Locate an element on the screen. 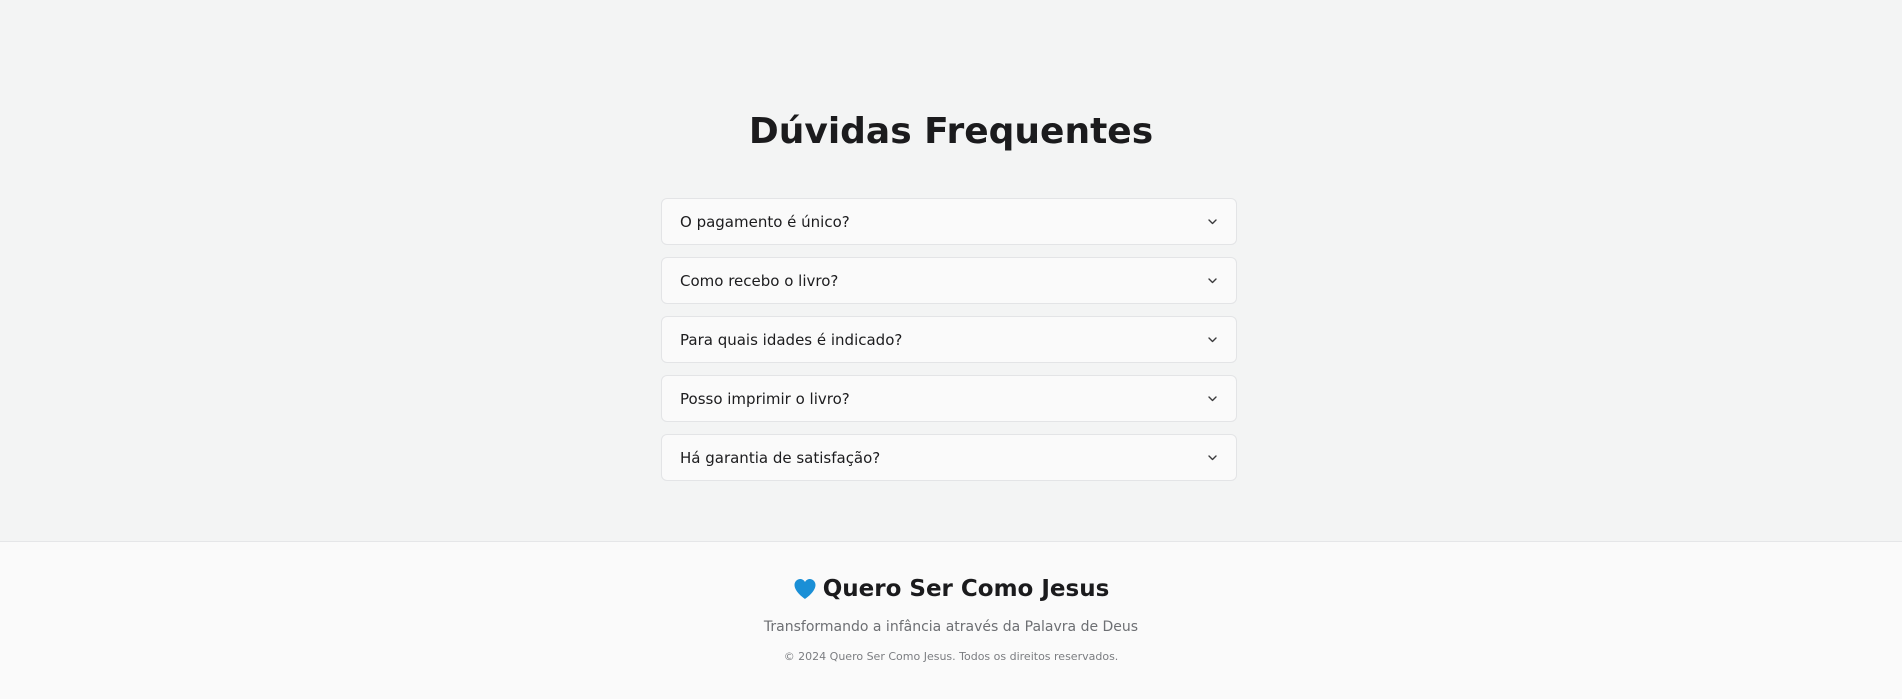 The height and width of the screenshot is (699, 1902). faq-question: O pagamento é único? is located at coordinates (765, 221).